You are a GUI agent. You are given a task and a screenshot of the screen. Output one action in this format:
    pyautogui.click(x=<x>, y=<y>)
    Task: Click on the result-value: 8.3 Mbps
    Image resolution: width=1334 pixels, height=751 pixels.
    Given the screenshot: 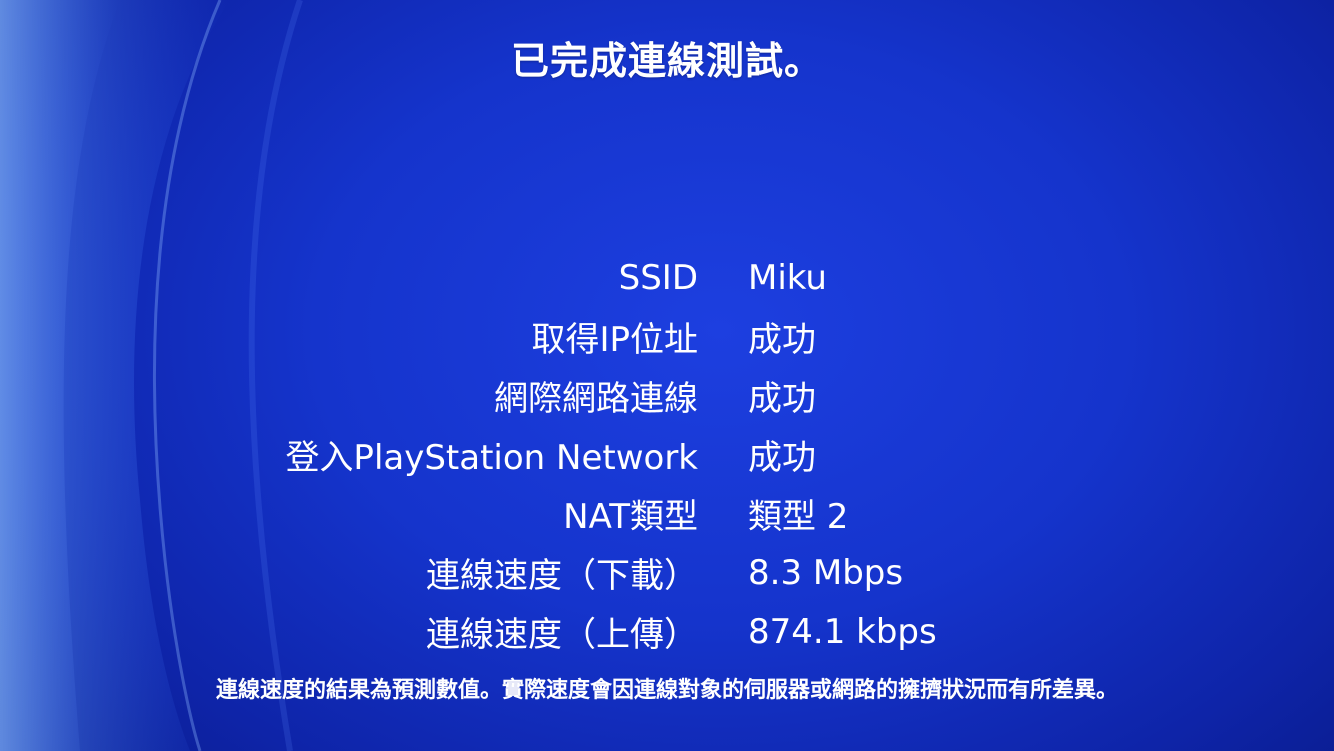 What is the action you would take?
    pyautogui.click(x=826, y=572)
    